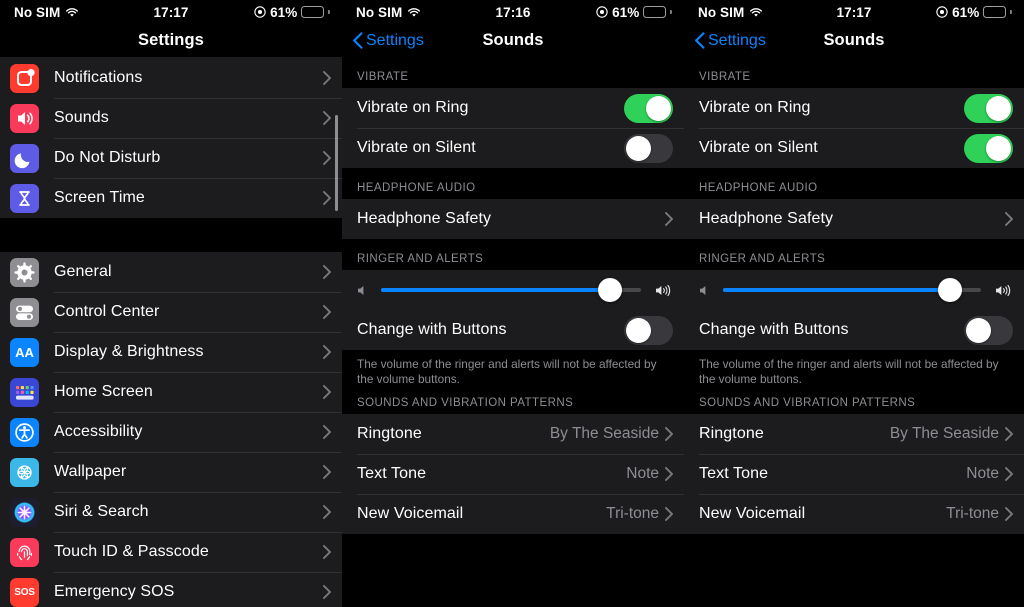  What do you see at coordinates (513, 12) in the screenshot?
I see `status-bar-mid: No SIM 17:16 61%` at bounding box center [513, 12].